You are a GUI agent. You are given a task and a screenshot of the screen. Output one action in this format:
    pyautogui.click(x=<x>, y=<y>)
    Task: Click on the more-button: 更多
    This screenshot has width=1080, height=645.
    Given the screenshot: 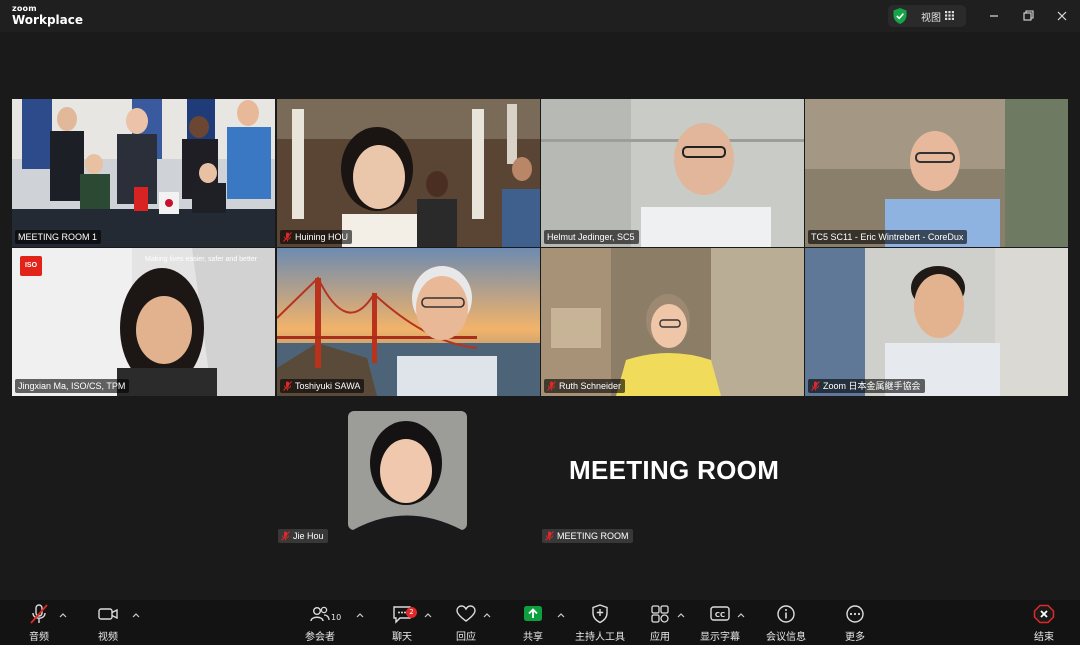 What is the action you would take?
    pyautogui.click(x=855, y=624)
    